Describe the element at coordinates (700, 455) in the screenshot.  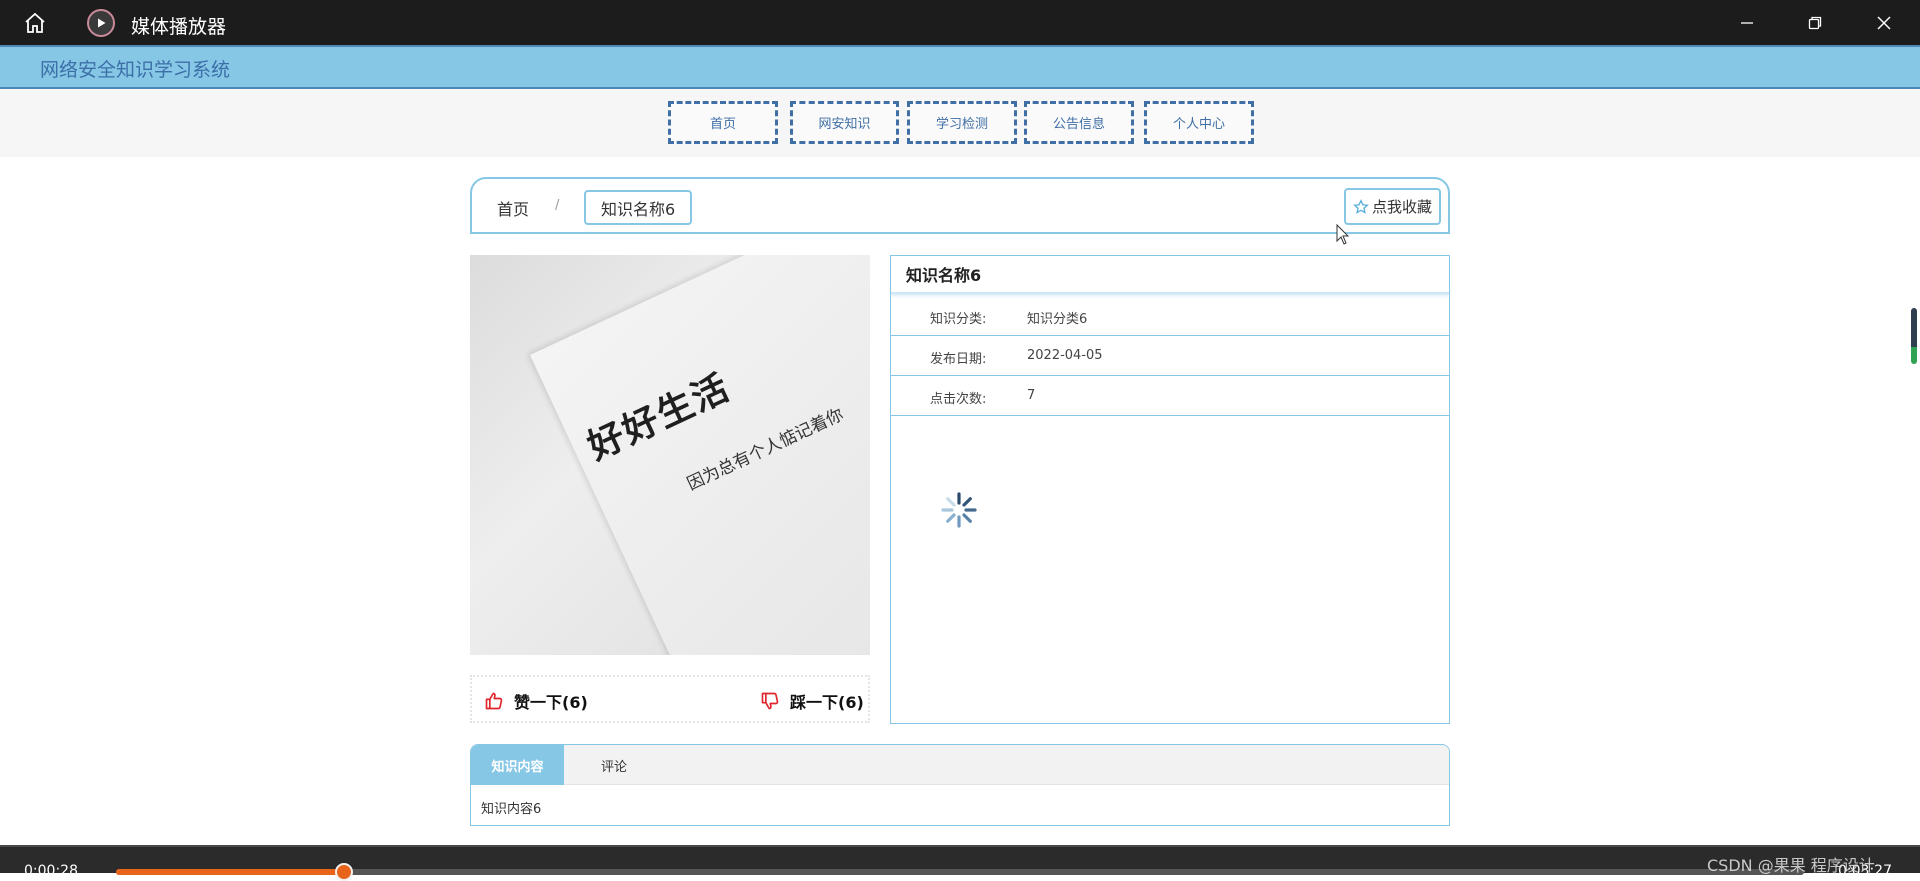
I see `paper-card` at that location.